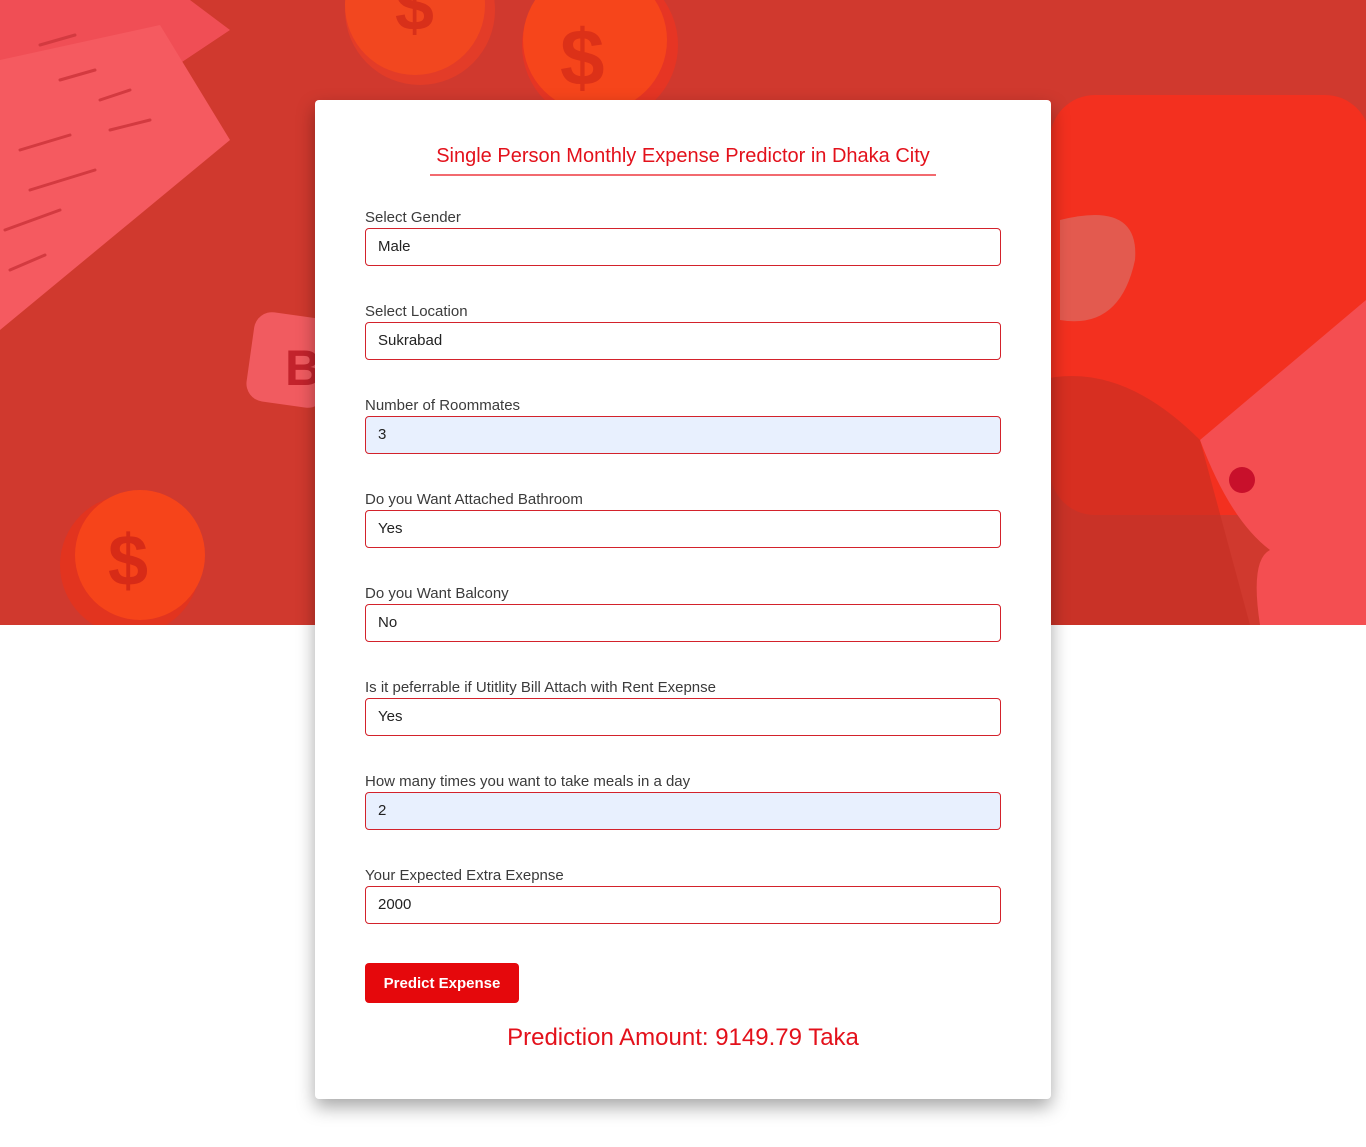 The image size is (1366, 1147). What do you see at coordinates (683, 1037) in the screenshot?
I see `prediction-result: Prediction Amount: 9149.79 Taka` at bounding box center [683, 1037].